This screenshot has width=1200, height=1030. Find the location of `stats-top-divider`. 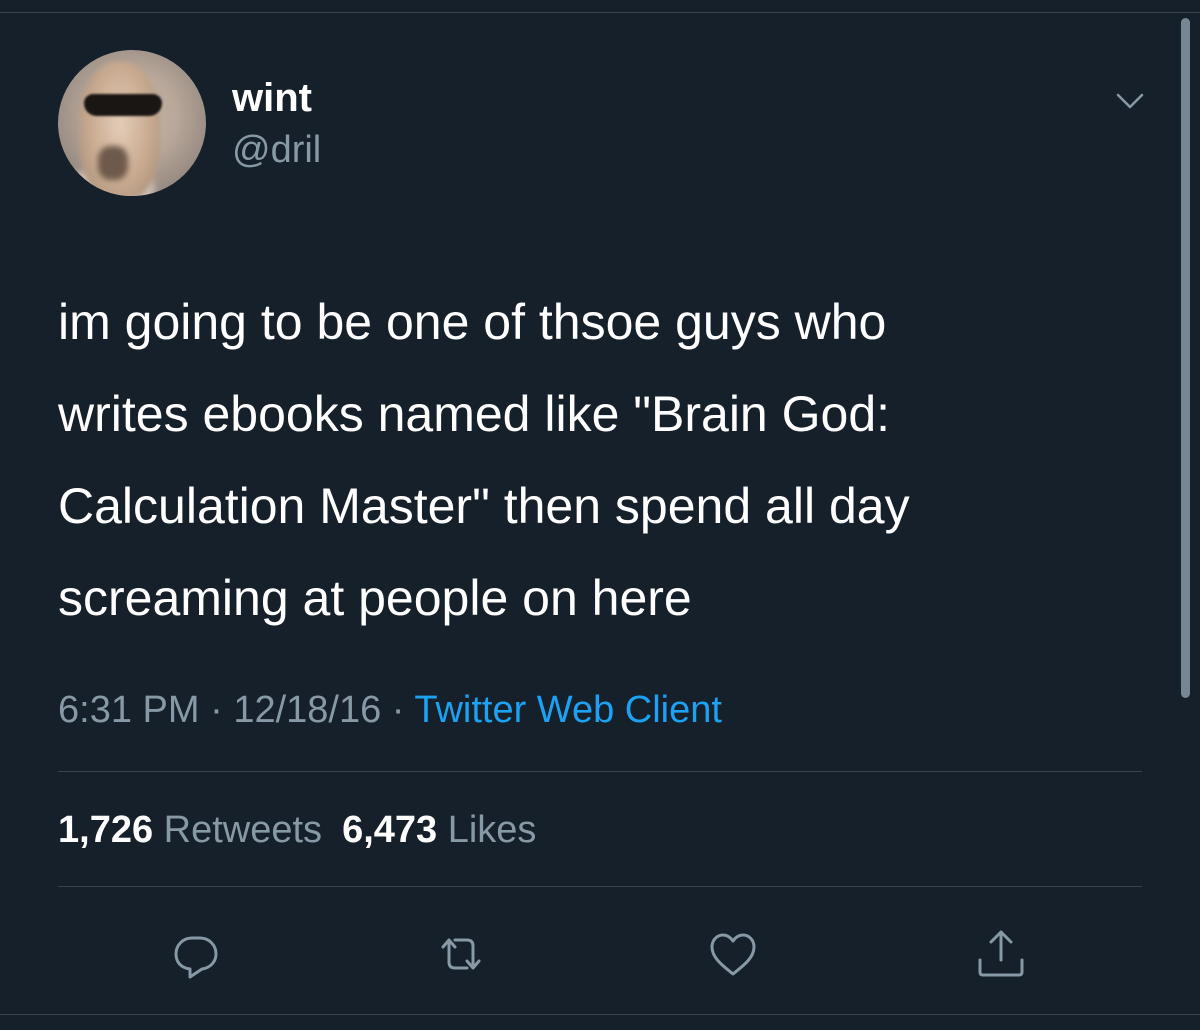

stats-top-divider is located at coordinates (600, 771).